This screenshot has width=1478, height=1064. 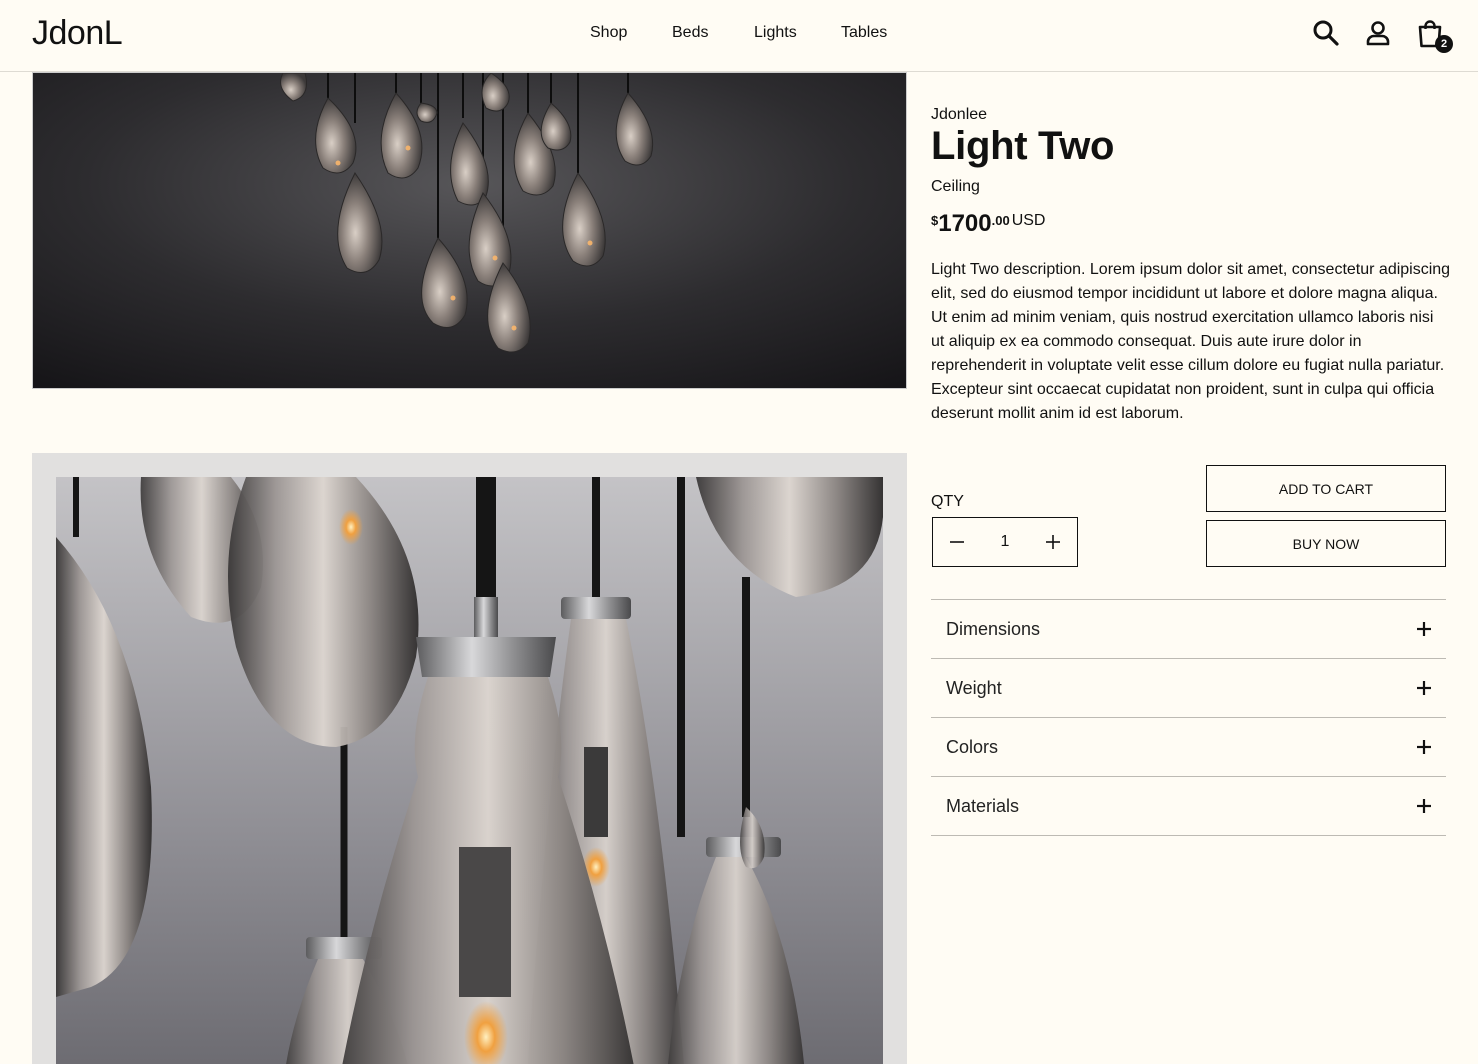 I want to click on price-currency-code: USD, so click(x=1028, y=220).